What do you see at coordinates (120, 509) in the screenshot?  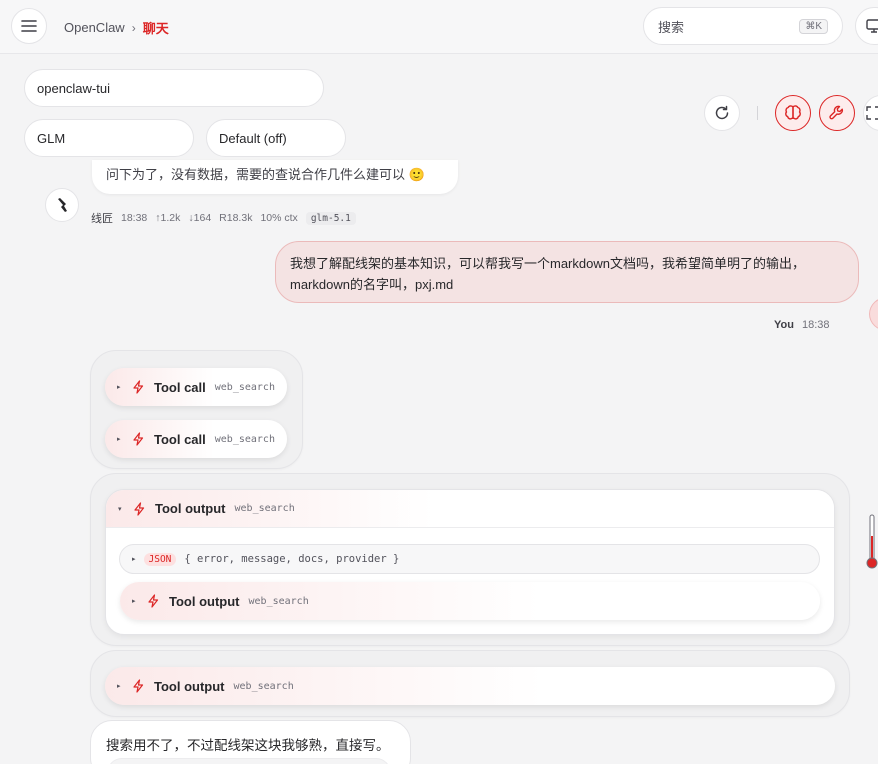 I see `caret-down-icon: ▾` at bounding box center [120, 509].